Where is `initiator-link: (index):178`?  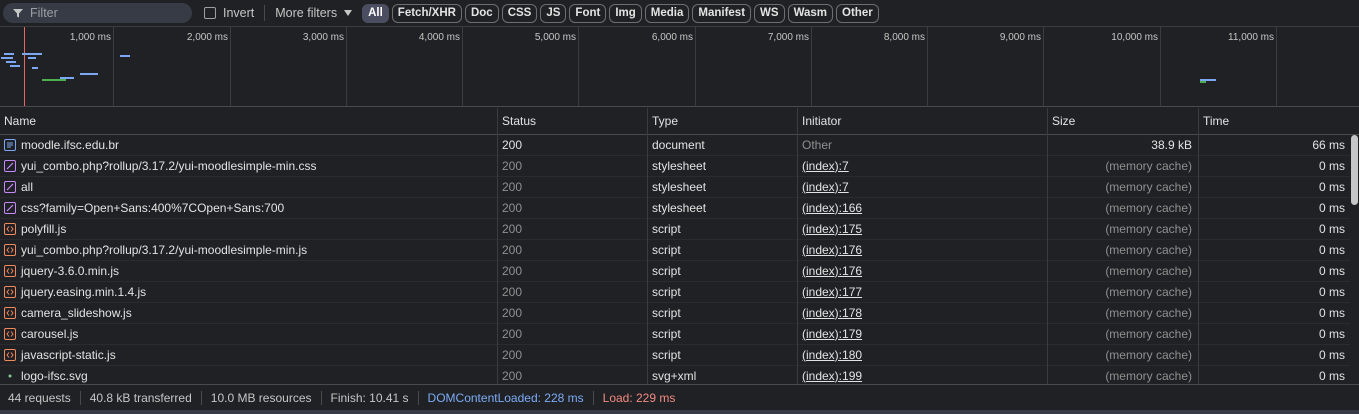 initiator-link: (index):178 is located at coordinates (923, 313).